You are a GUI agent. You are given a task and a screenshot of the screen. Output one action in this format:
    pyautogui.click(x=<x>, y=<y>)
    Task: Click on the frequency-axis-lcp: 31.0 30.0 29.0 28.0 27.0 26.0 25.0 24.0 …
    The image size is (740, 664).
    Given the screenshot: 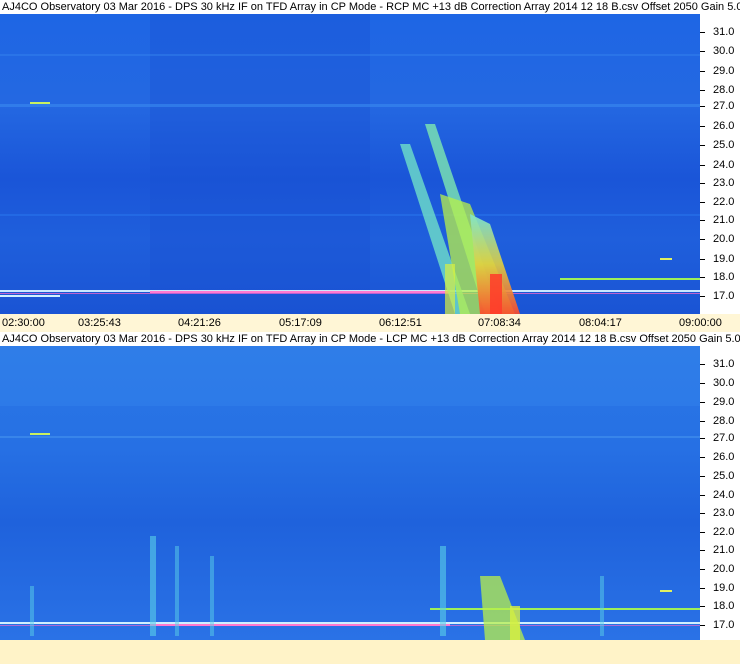 What is the action you would take?
    pyautogui.click(x=720, y=493)
    